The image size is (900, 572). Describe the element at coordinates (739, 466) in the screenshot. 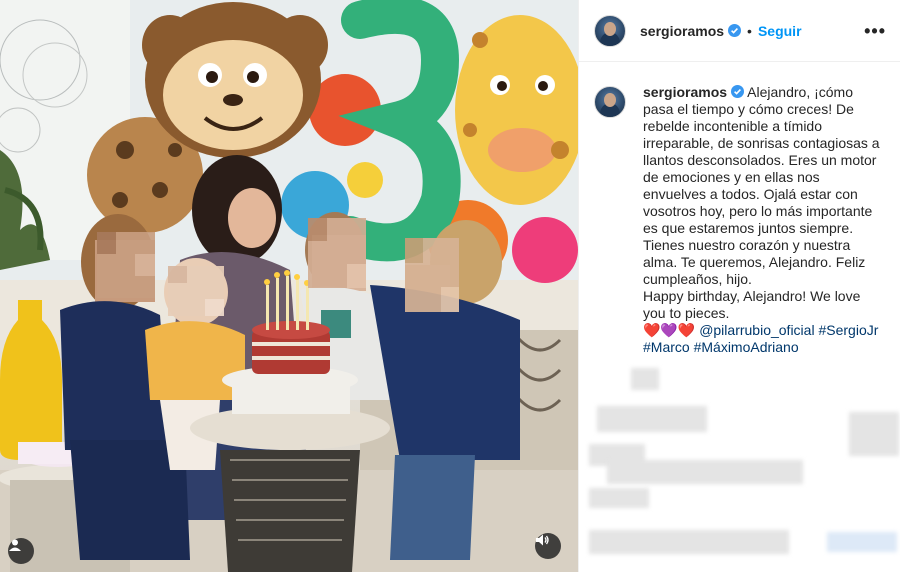

I see `blurred-comments-area` at that location.